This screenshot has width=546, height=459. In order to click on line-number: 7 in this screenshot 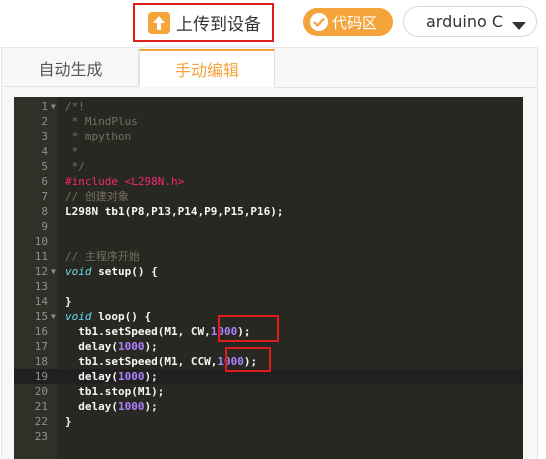, I will do `click(44, 196)`.